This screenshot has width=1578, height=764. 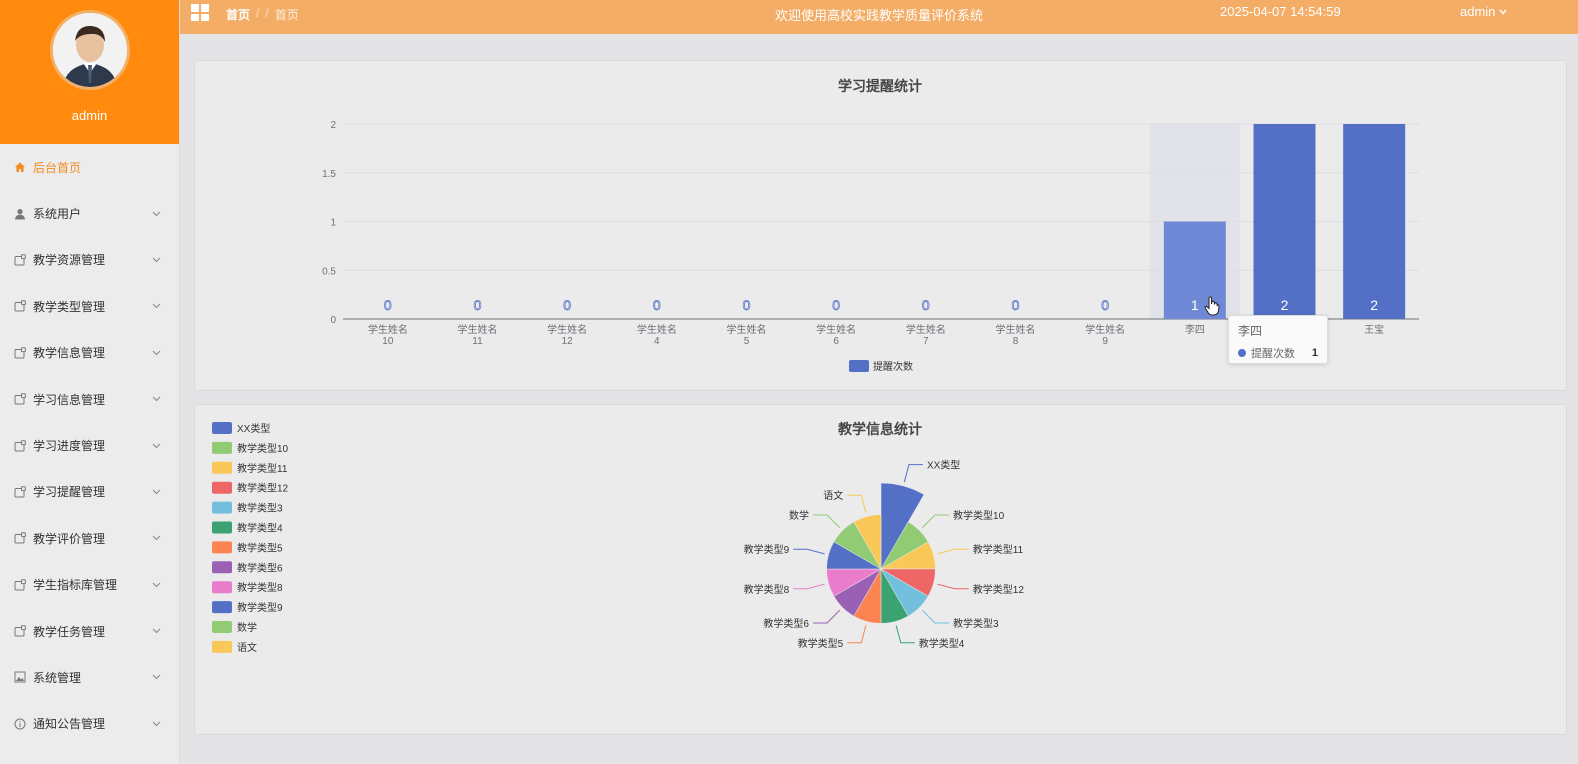 I want to click on x-tick-label: 8, so click(x=1016, y=341).